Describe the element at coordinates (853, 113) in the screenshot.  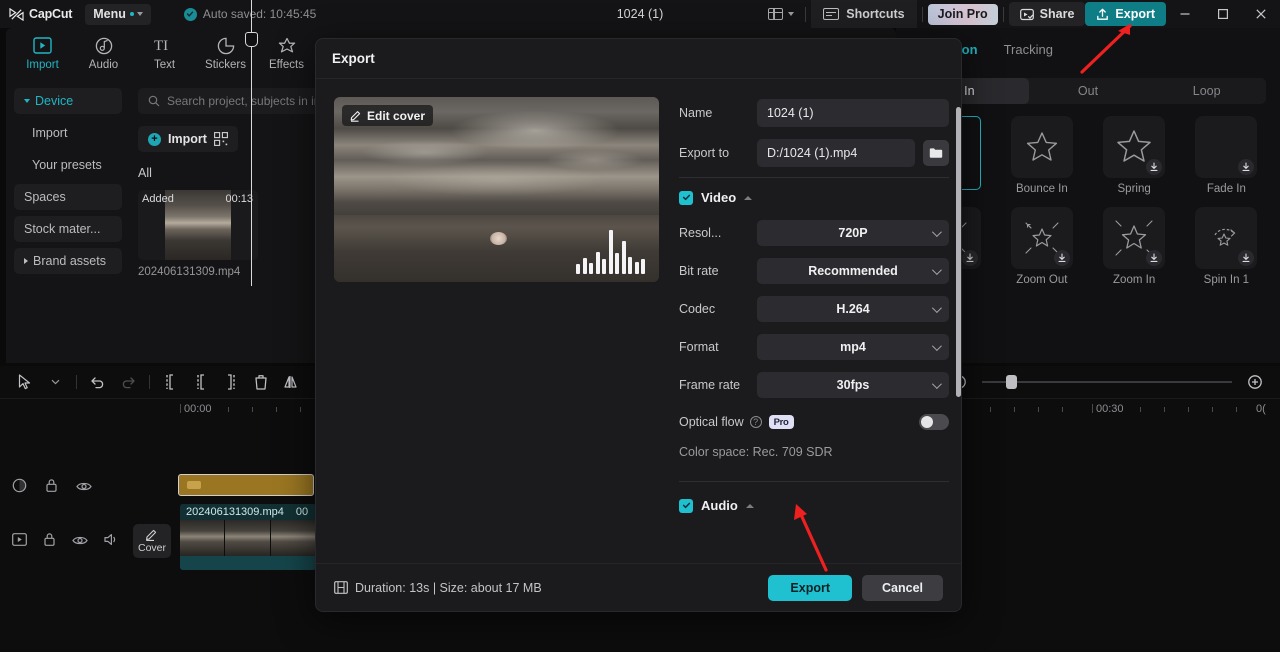
I see `name-input: 1024 (1)` at that location.